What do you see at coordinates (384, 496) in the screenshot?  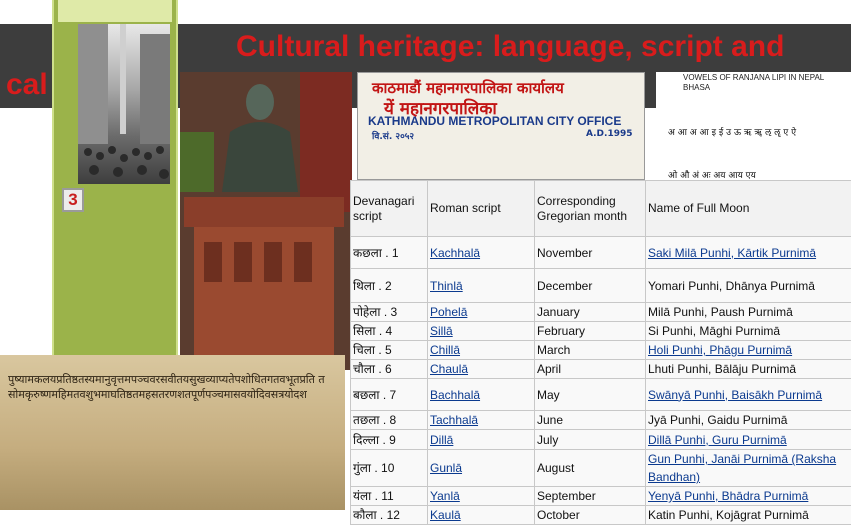 I see `month-number: . 11` at bounding box center [384, 496].